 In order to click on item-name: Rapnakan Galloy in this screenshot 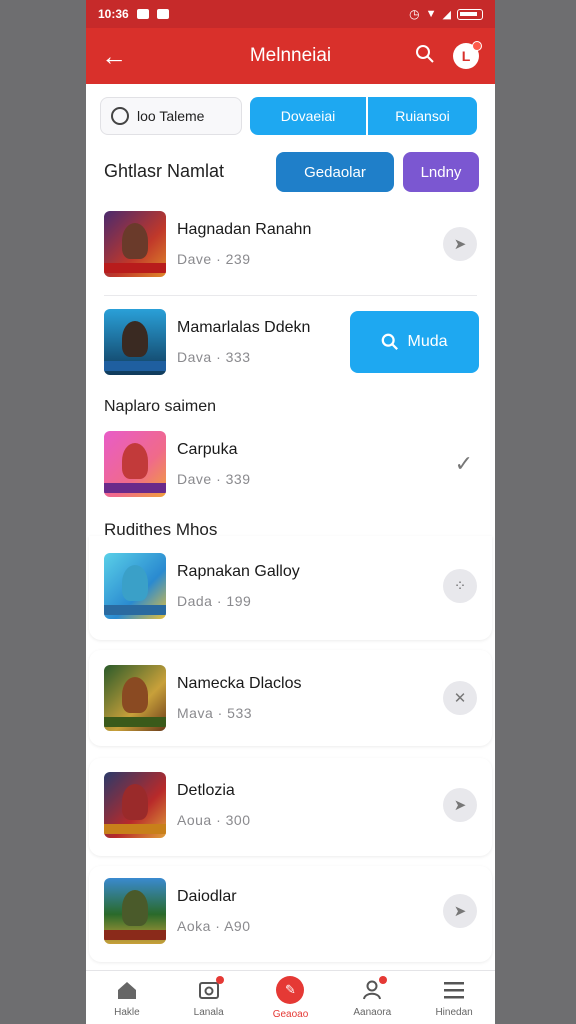, I will do `click(238, 571)`.